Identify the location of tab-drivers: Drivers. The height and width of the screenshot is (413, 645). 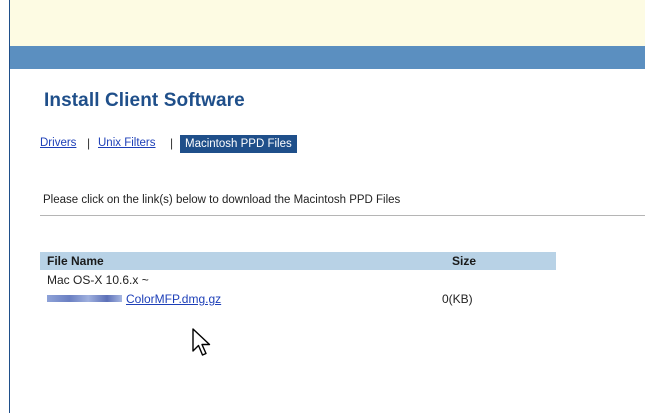
(58, 143).